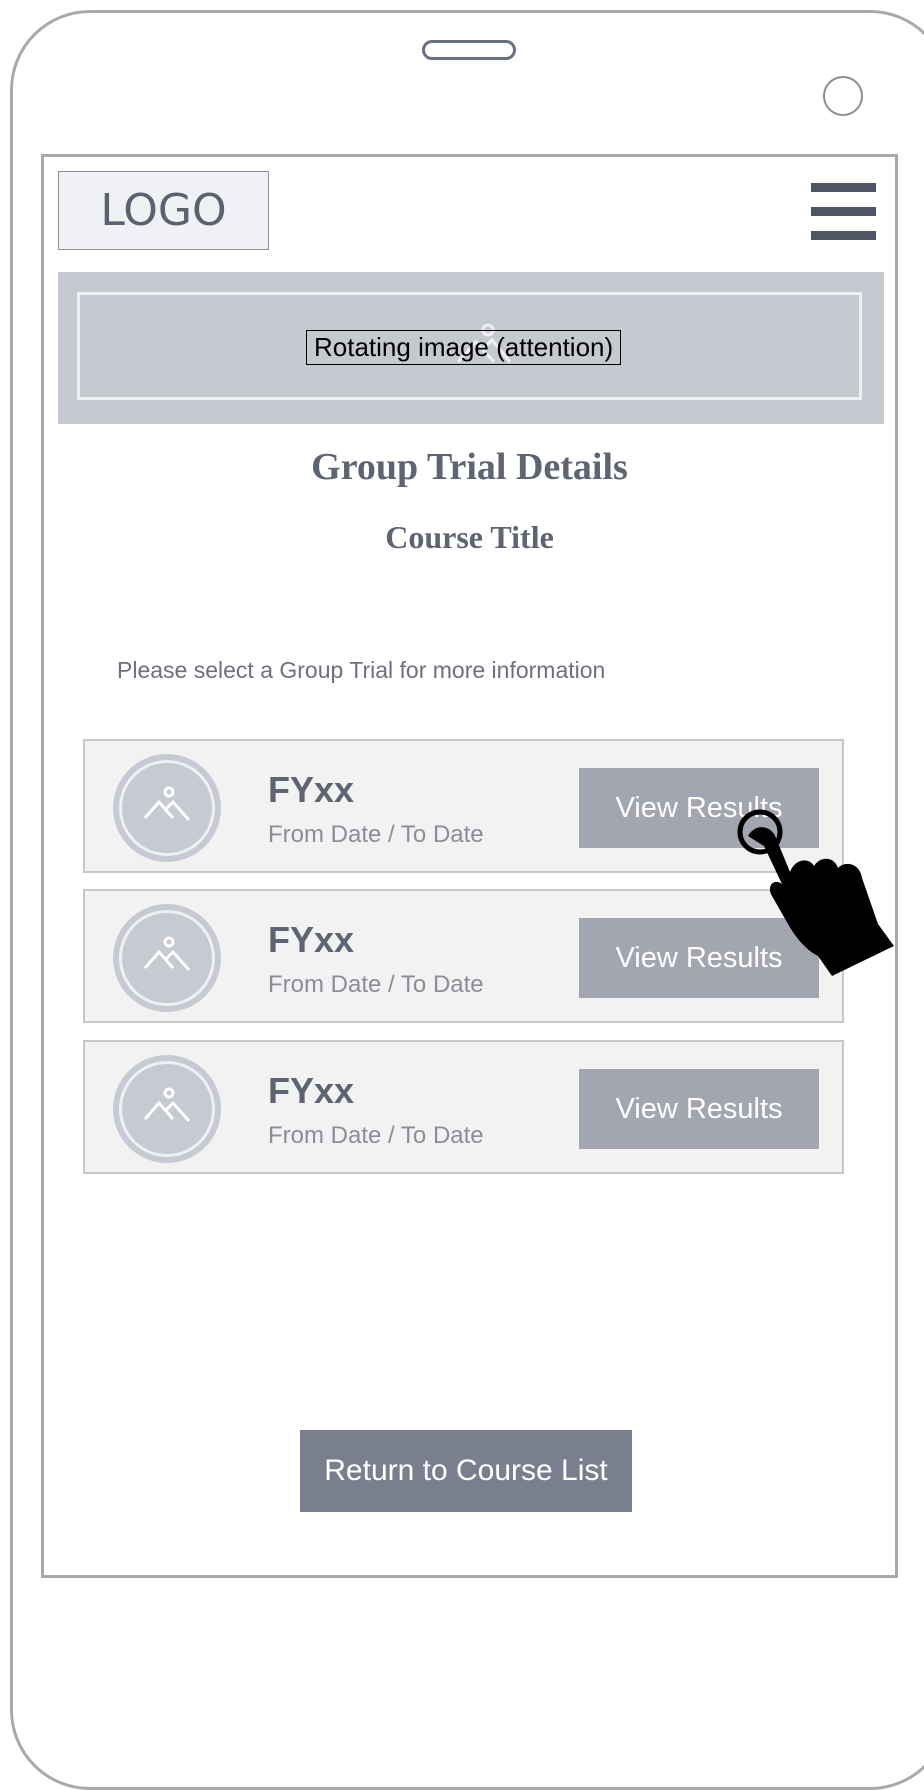  Describe the element at coordinates (469, 537) in the screenshot. I see `course-title: Course Title` at that location.